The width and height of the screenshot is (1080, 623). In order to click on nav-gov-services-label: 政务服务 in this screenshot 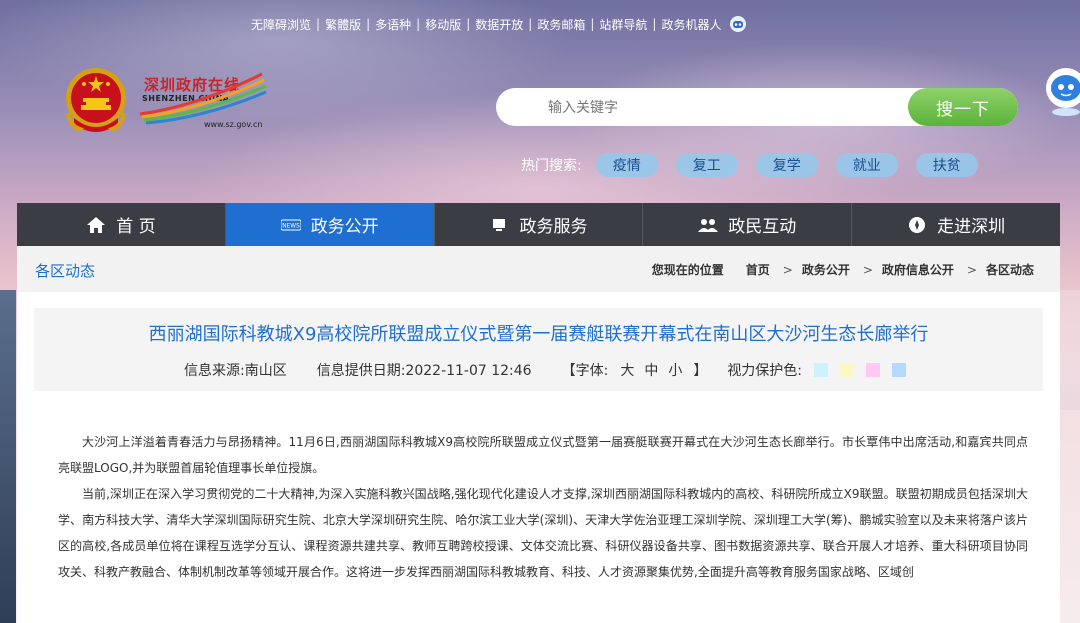, I will do `click(553, 227)`.